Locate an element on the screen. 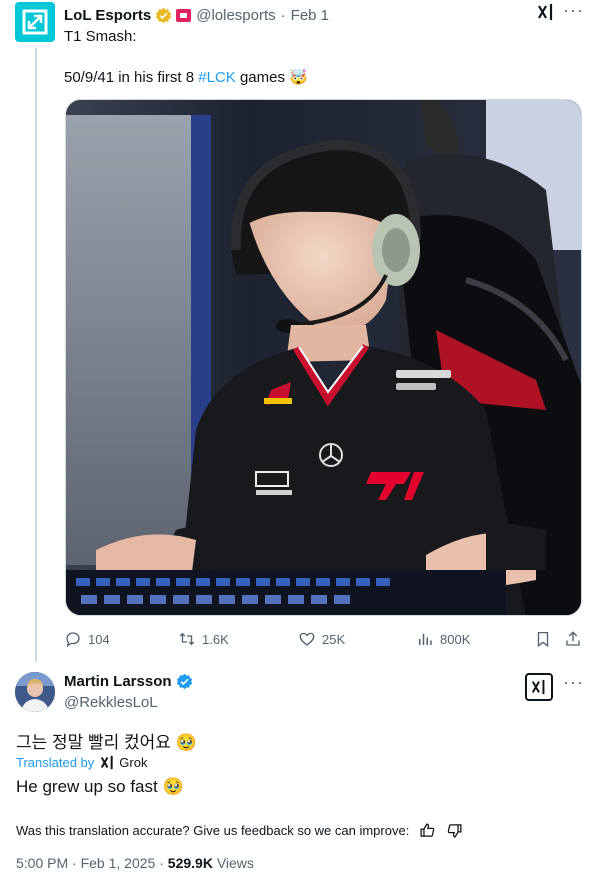 Image resolution: width=598 pixels, height=875 pixels. repost-button: 1.6K is located at coordinates (203, 639).